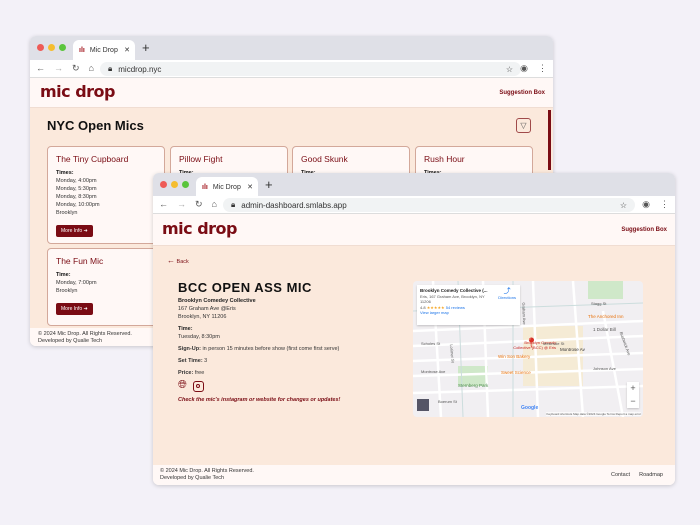 Image resolution: width=700 pixels, height=525 pixels. Describe the element at coordinates (455, 307) in the screenshot. I see `reviews-link: 54 reviews` at that location.